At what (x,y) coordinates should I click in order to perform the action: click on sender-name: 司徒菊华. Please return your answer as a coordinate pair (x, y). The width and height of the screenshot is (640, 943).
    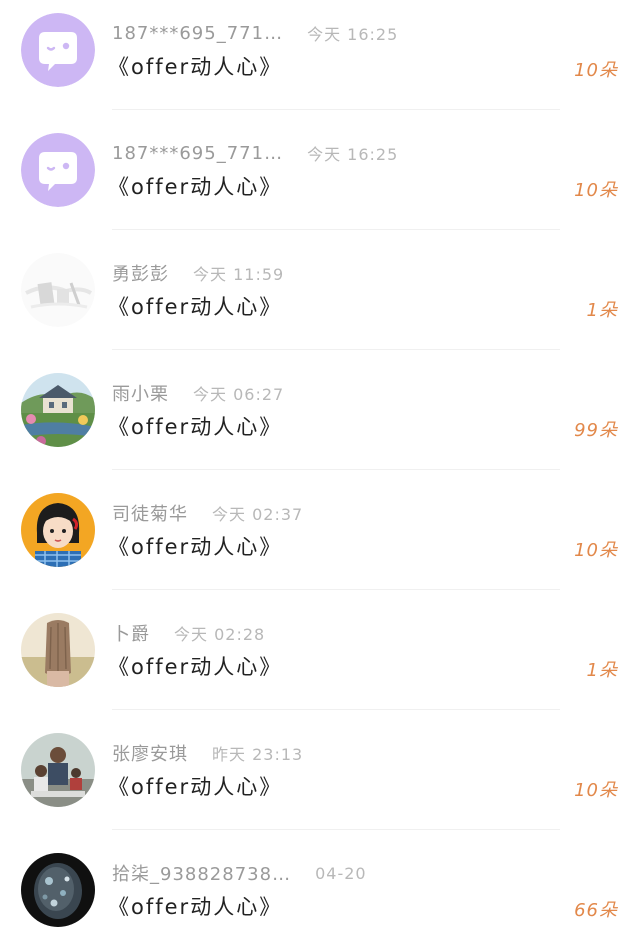
    Looking at the image, I should click on (150, 513).